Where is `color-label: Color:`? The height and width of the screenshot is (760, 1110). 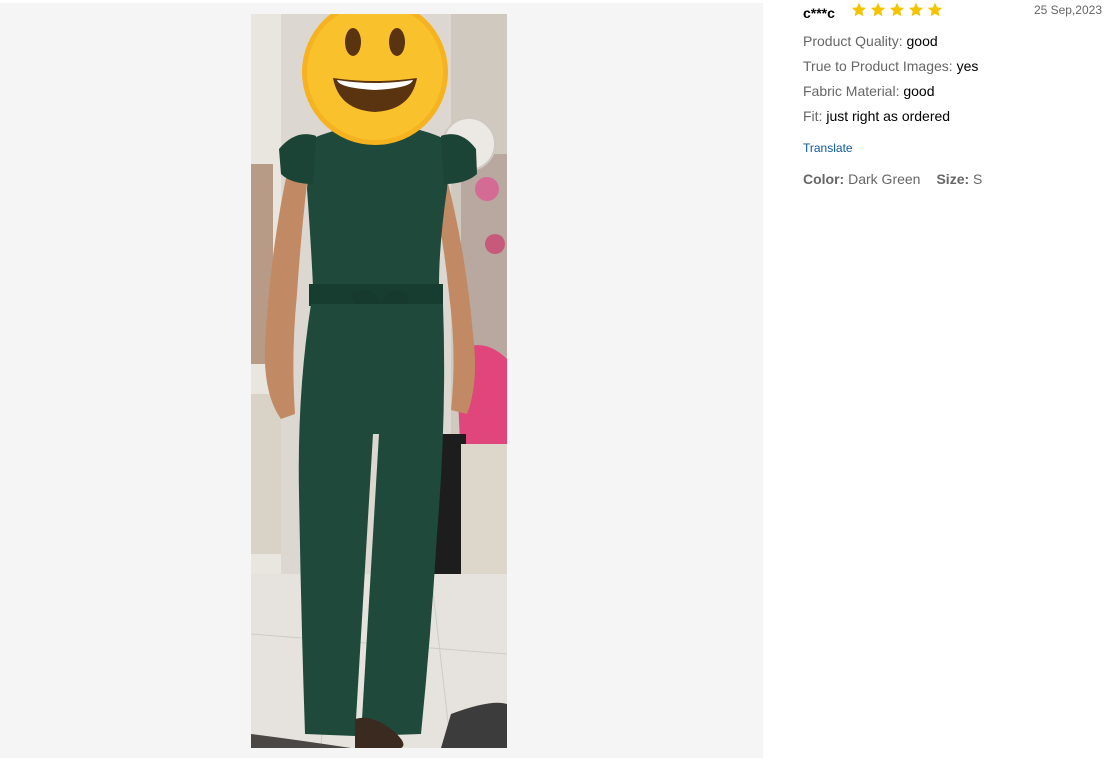
color-label: Color: is located at coordinates (824, 179).